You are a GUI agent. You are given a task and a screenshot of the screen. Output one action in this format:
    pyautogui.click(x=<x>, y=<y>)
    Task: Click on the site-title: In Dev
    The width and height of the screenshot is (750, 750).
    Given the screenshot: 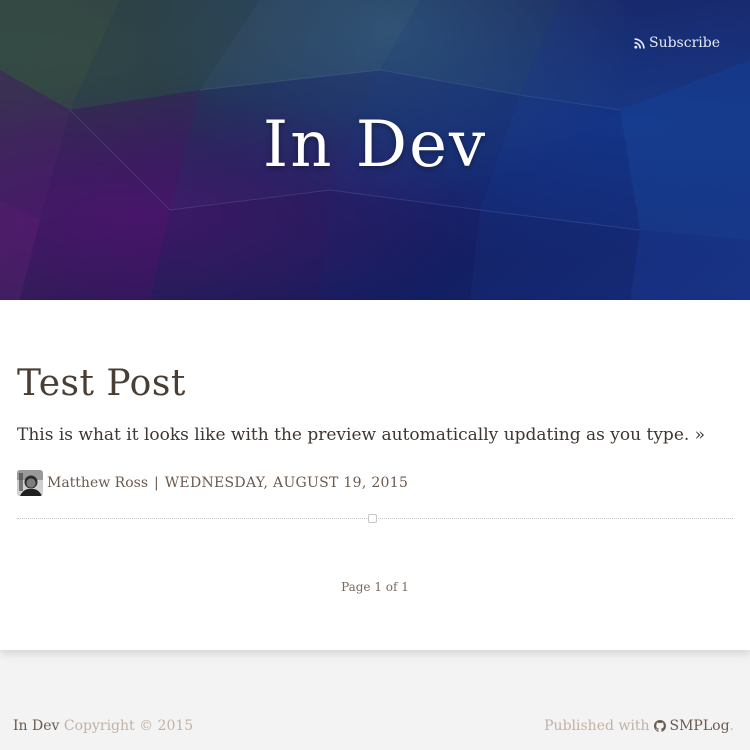 What is the action you would take?
    pyautogui.click(x=375, y=145)
    